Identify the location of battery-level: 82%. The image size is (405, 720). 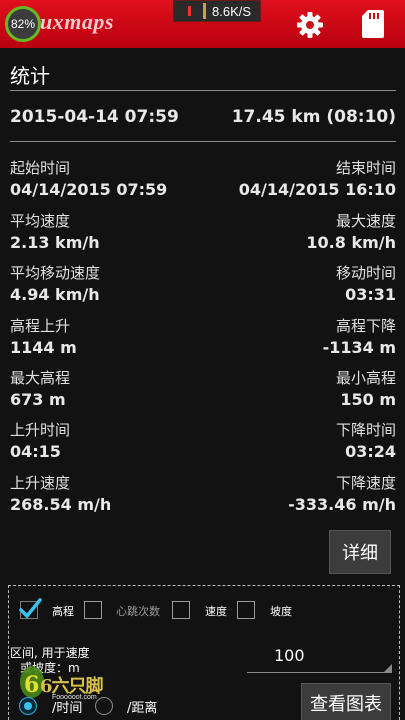
(23, 24).